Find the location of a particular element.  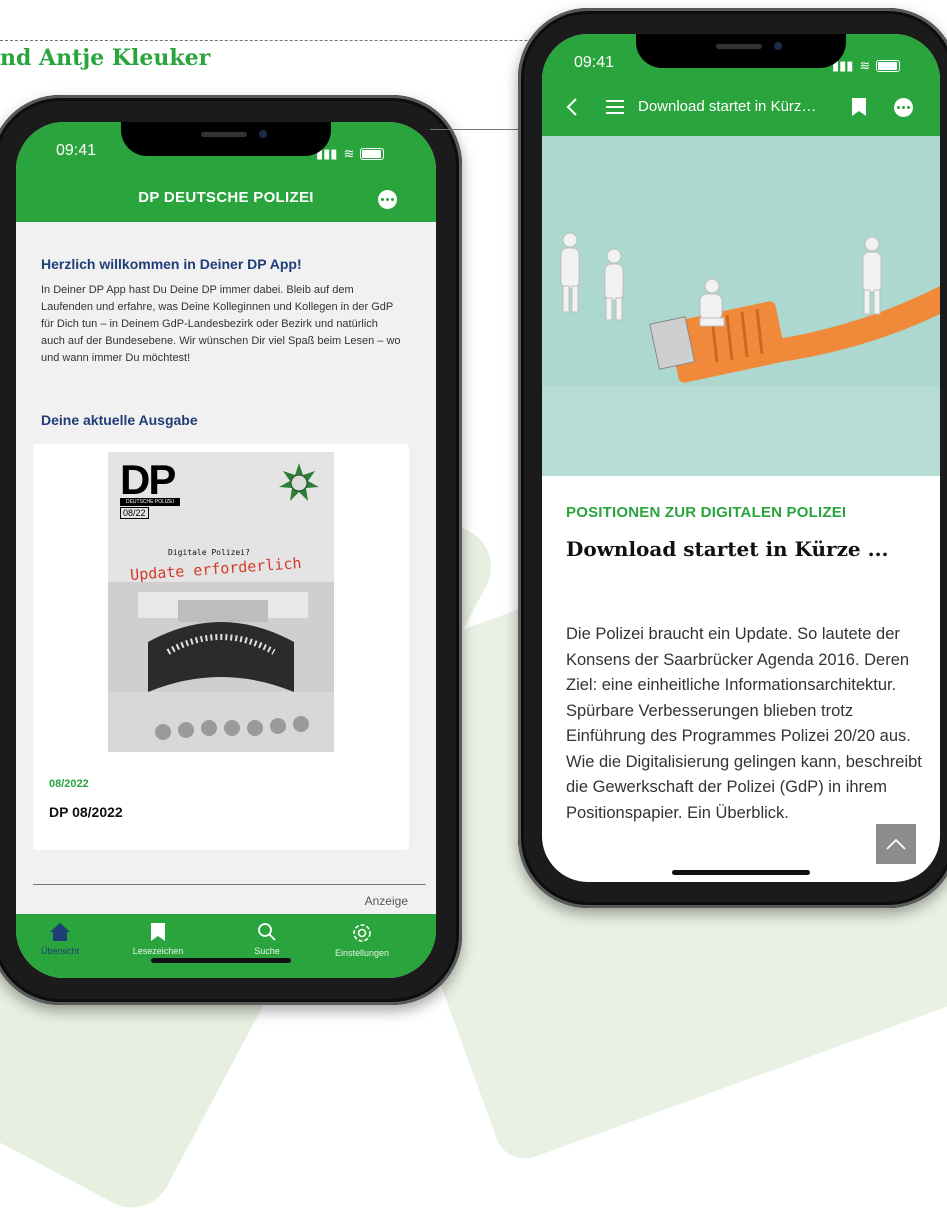

tab-label: Suche is located at coordinates (267, 951).